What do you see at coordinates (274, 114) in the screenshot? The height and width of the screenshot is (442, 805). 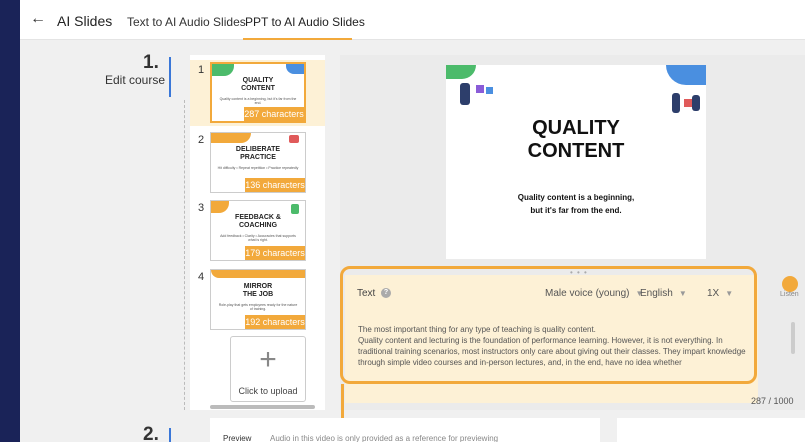 I see `char-count-badge: 287 characters` at bounding box center [274, 114].